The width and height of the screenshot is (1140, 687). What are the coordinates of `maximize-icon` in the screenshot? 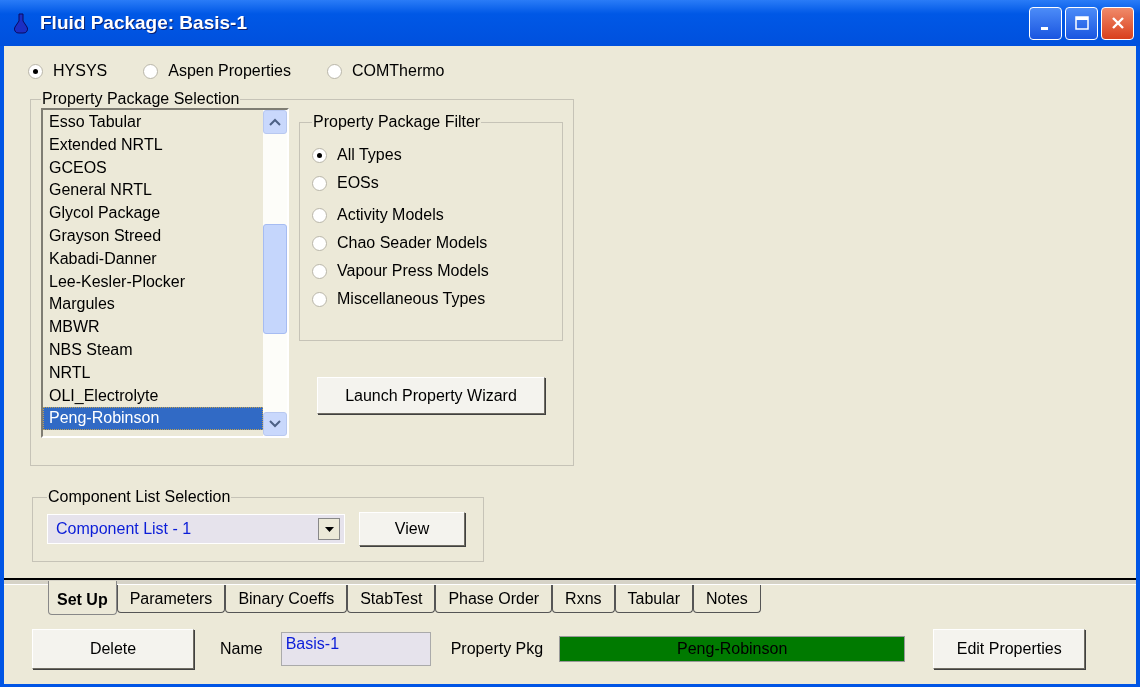 It's located at (1081, 23).